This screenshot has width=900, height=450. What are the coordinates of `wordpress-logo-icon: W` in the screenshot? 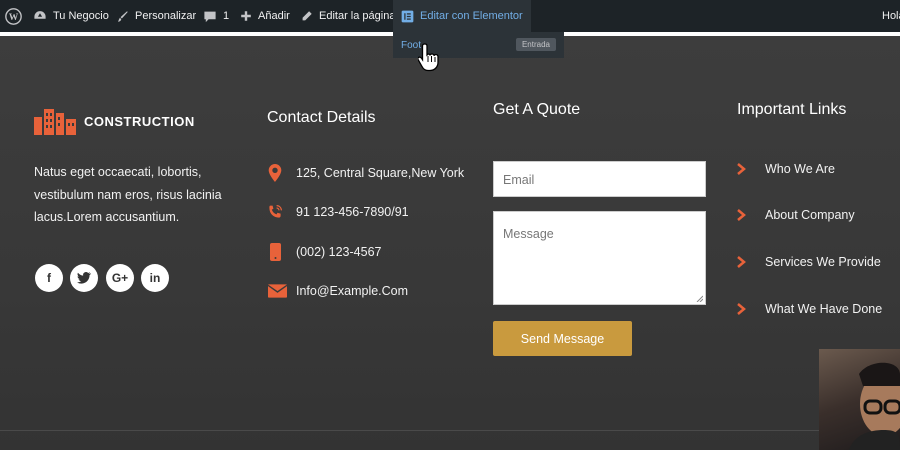 It's located at (16, 16).